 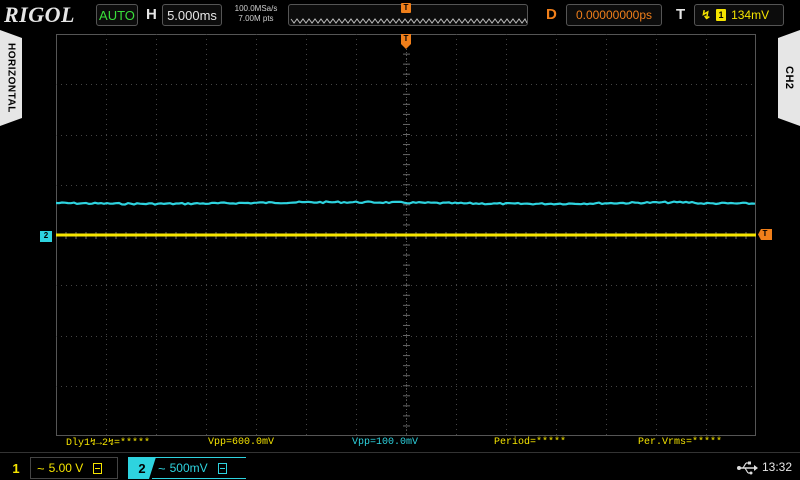 I want to click on trigger-position-marker: T, so click(x=406, y=42).